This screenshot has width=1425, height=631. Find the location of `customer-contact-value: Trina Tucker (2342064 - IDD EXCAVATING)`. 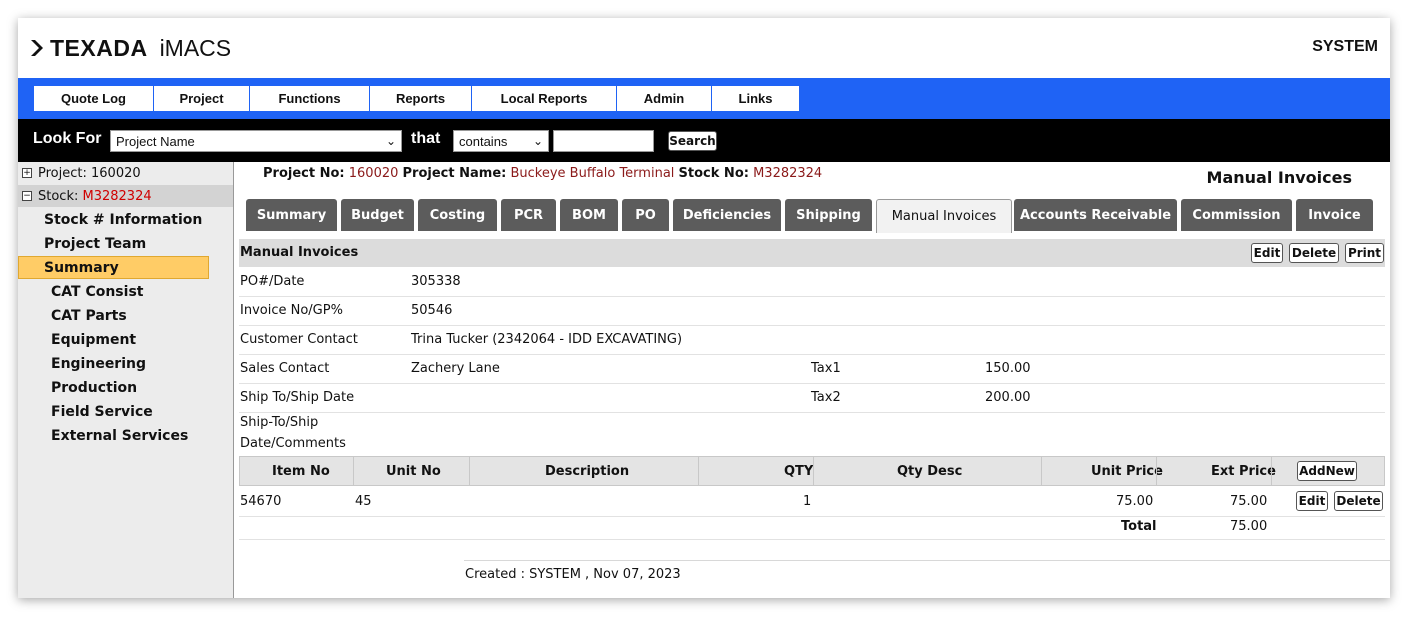

customer-contact-value: Trina Tucker (2342064 - IDD EXCAVATING) is located at coordinates (547, 339).